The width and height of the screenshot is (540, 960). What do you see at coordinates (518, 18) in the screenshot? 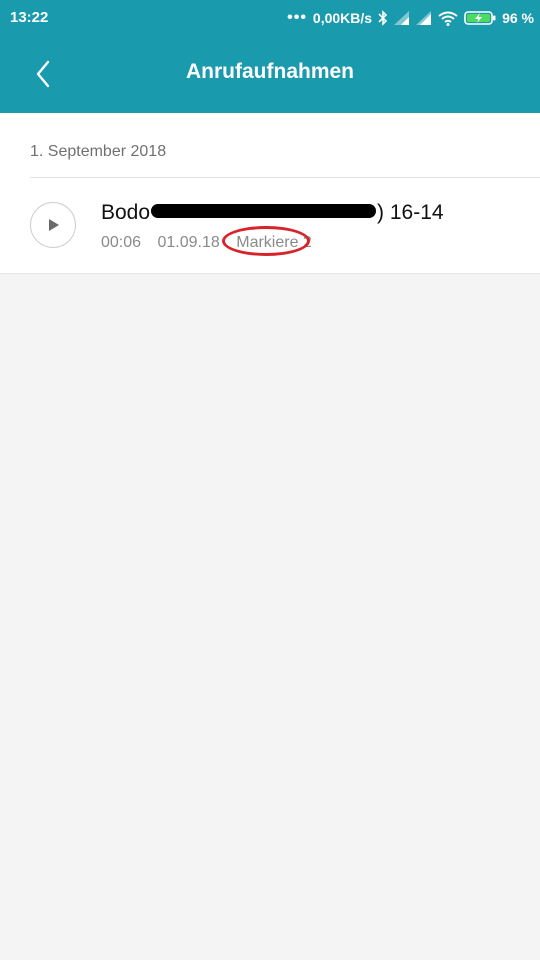
I see `battery-level: 96 %` at bounding box center [518, 18].